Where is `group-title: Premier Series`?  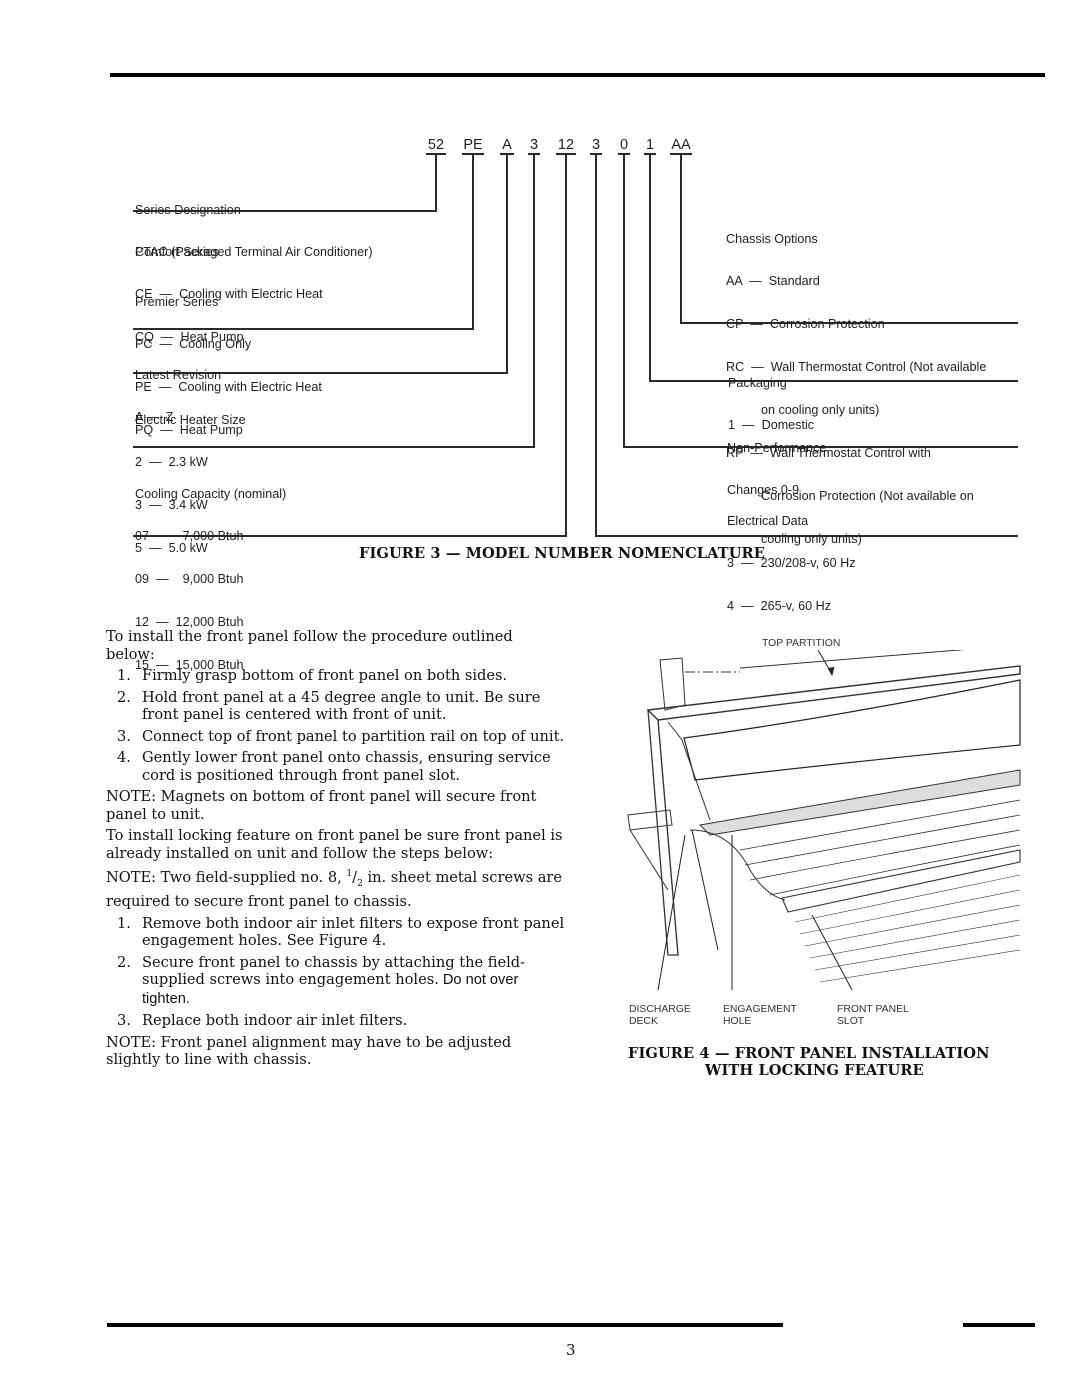
group-title: Premier Series is located at coordinates (177, 301).